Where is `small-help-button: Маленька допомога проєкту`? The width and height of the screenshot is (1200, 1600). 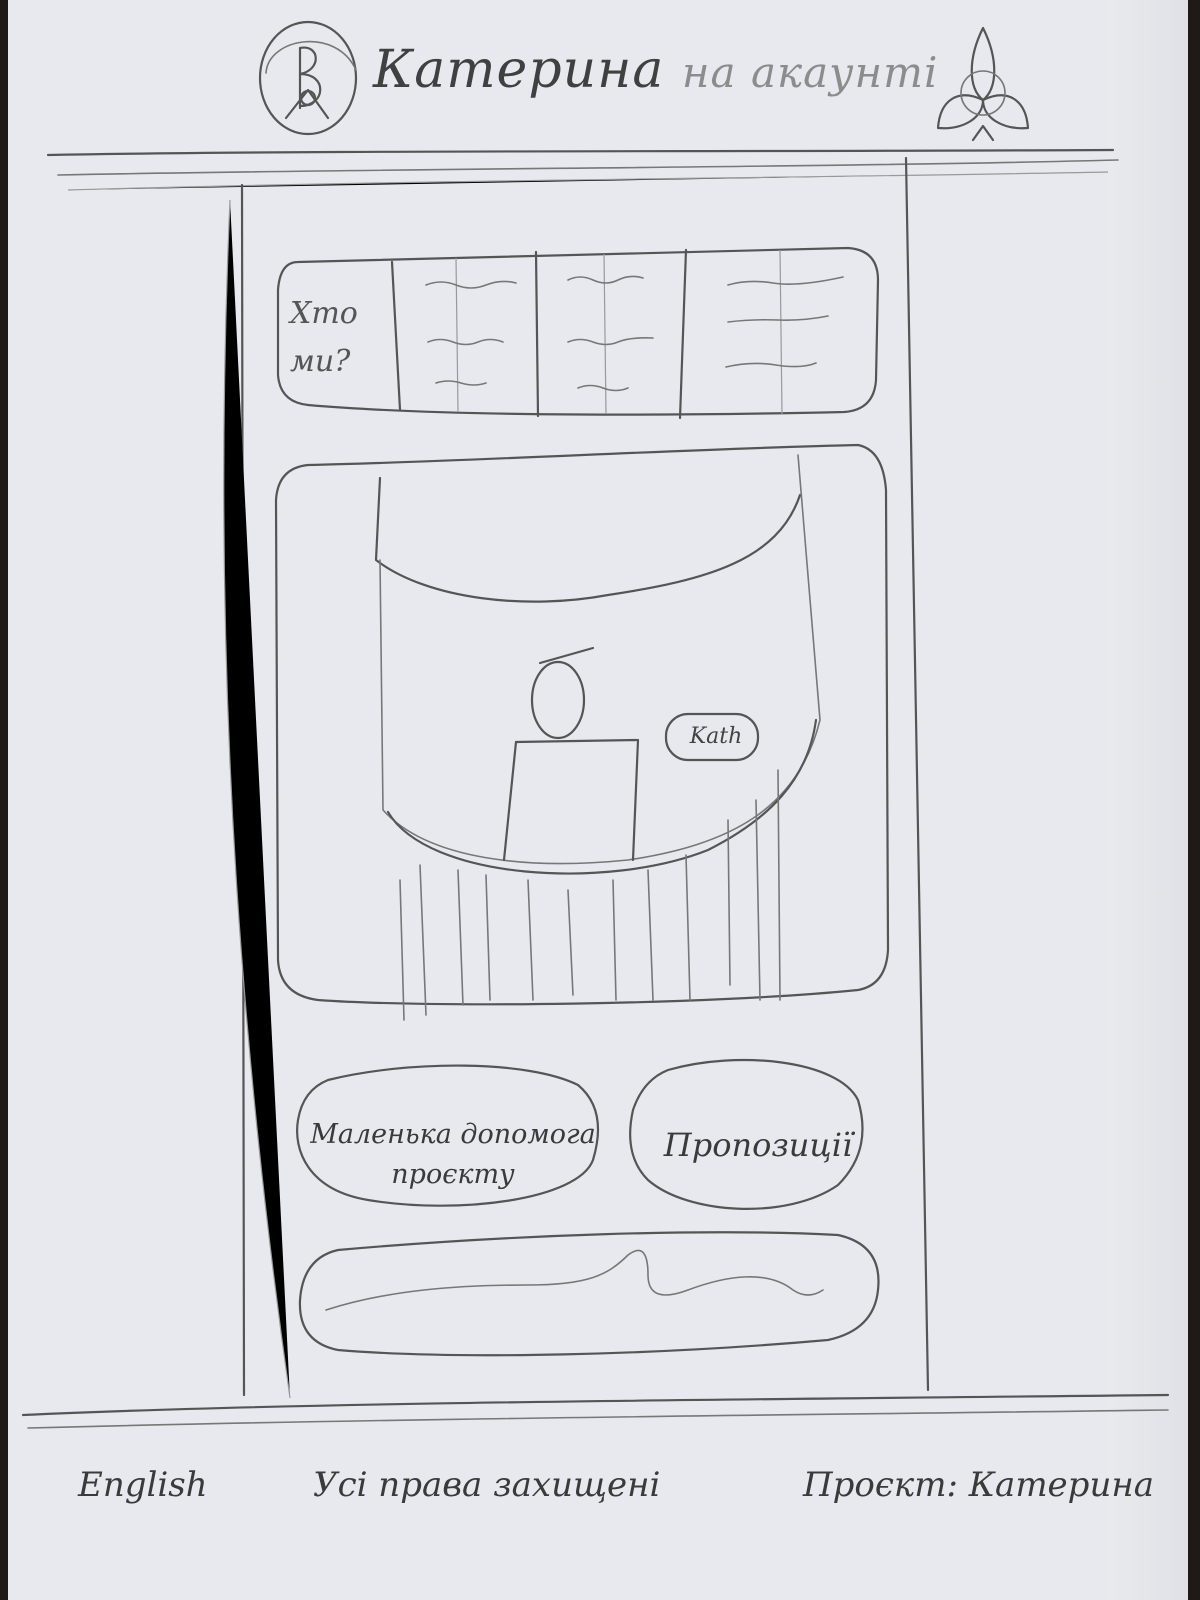 small-help-button: Маленька допомога проєкту is located at coordinates (453, 1155).